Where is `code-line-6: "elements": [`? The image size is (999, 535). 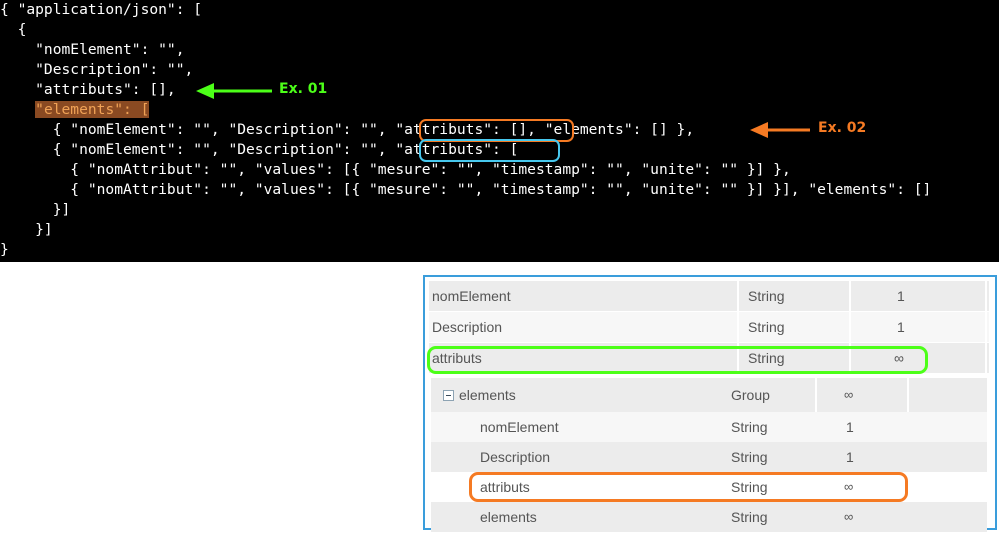
code-line-6: "elements": [ is located at coordinates (75, 110).